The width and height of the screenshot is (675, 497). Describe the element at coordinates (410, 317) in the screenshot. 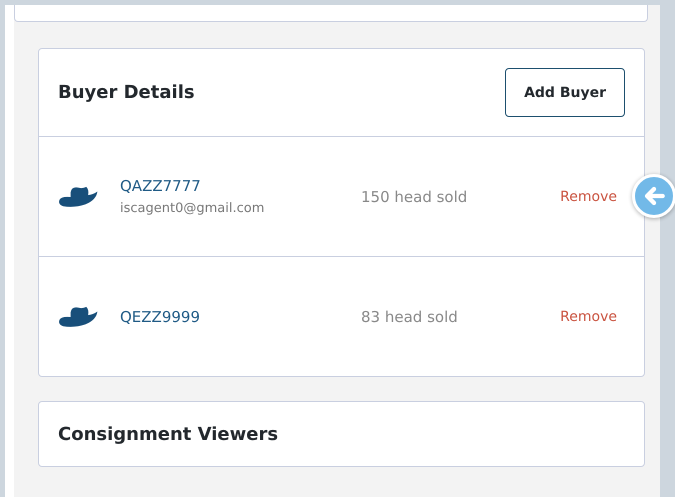

I see `head-sold-text: 83 head sold` at that location.